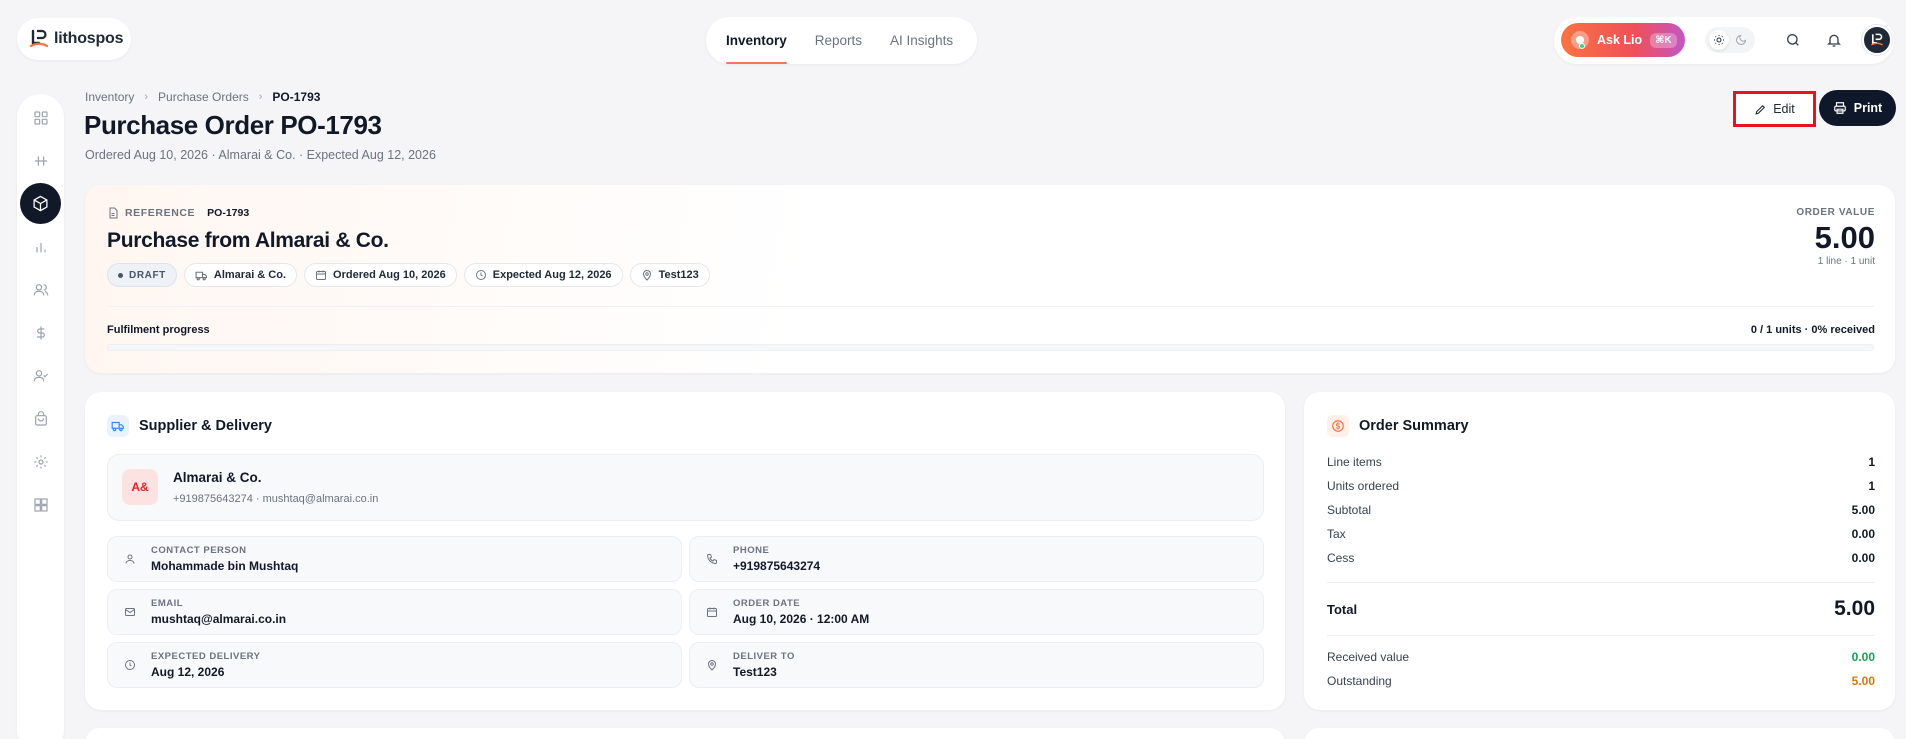  What do you see at coordinates (1760, 109) in the screenshot?
I see `pencil-icon` at bounding box center [1760, 109].